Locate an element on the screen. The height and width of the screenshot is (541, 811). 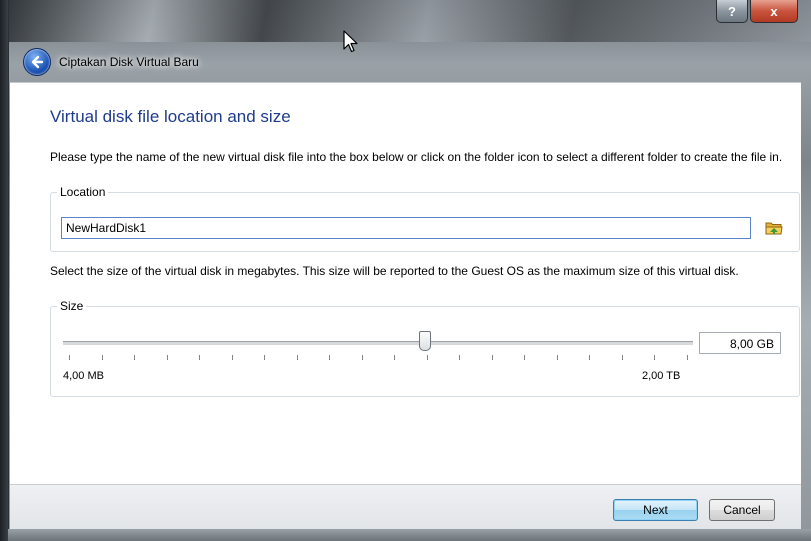
size-legend: Size is located at coordinates (72, 306).